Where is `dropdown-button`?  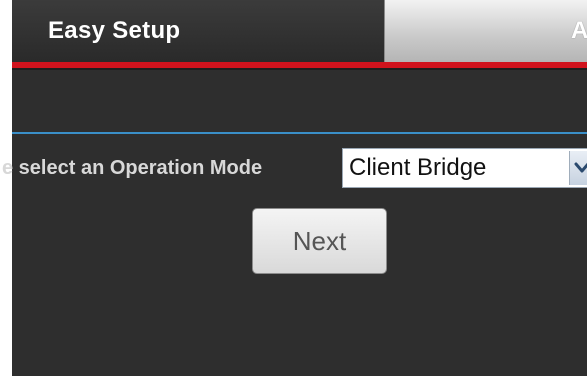 dropdown-button is located at coordinates (578, 168).